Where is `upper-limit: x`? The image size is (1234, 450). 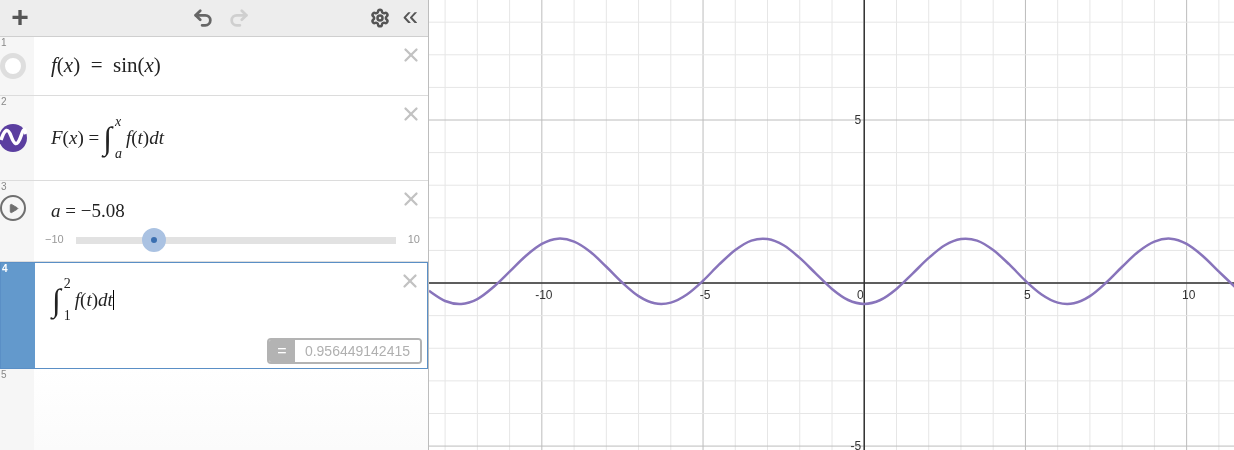
upper-limit: x is located at coordinates (118, 122).